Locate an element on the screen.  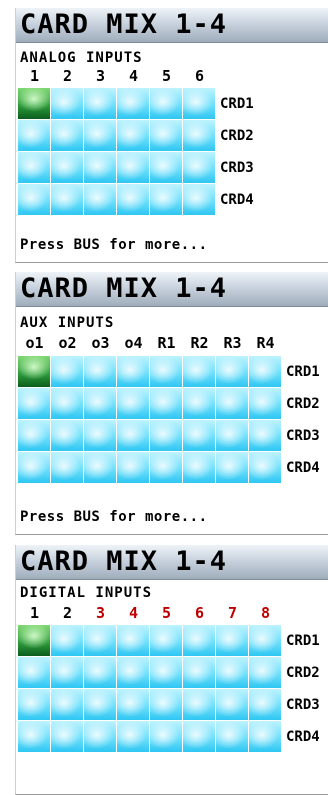
column-header: 5 is located at coordinates (166, 613).